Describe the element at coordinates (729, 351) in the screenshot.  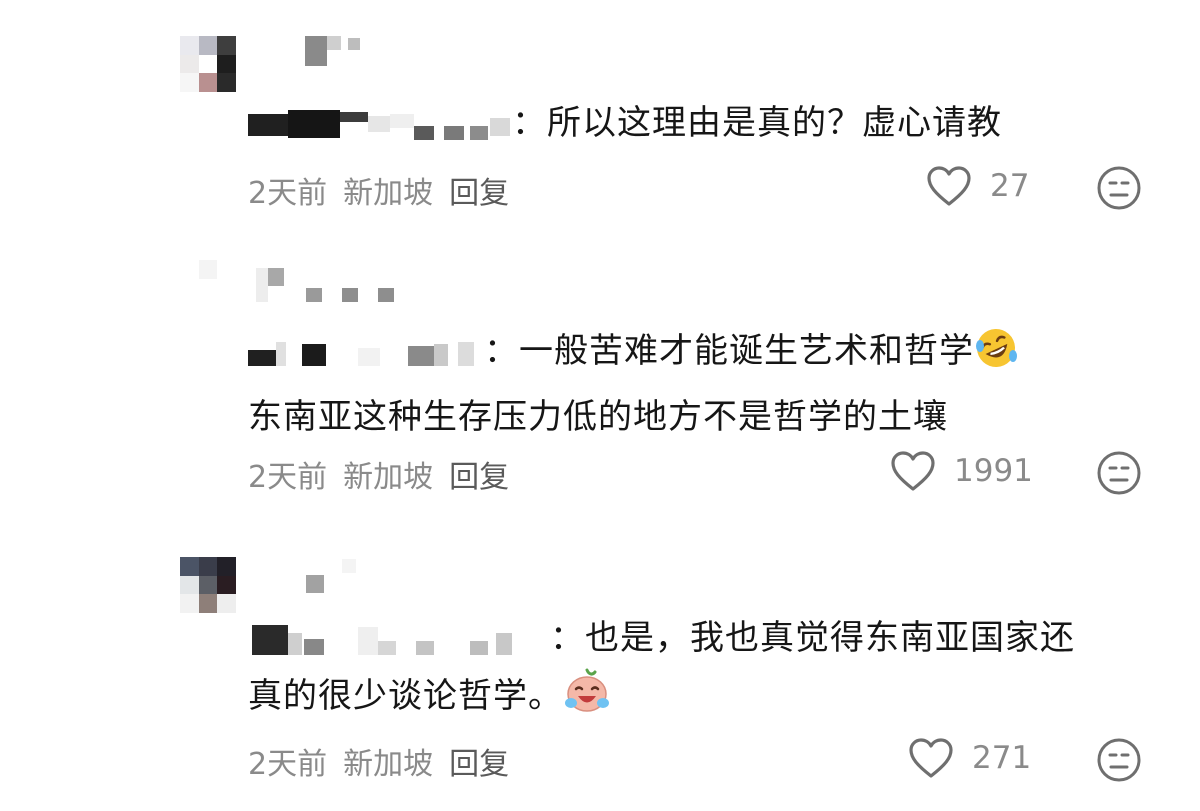
I see `comment-body-line1: ：一般苦难才能诞生艺术和哲学` at that location.